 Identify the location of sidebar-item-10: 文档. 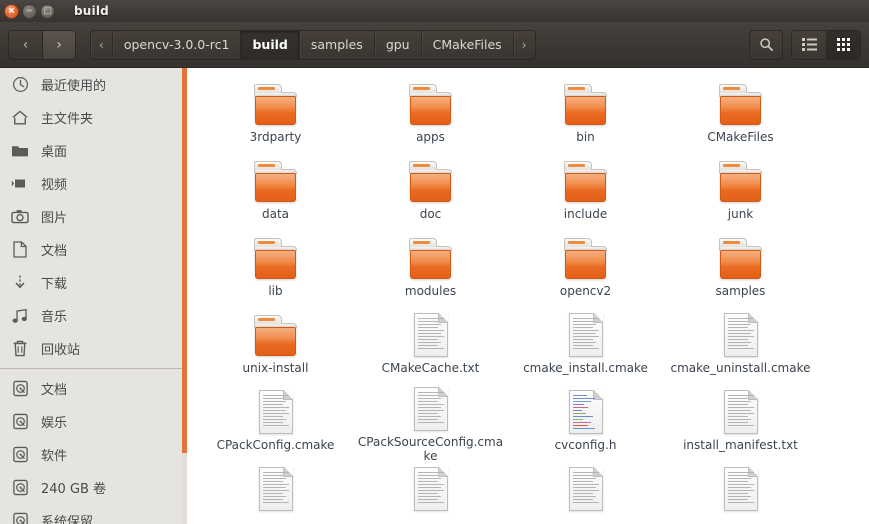
(91, 388).